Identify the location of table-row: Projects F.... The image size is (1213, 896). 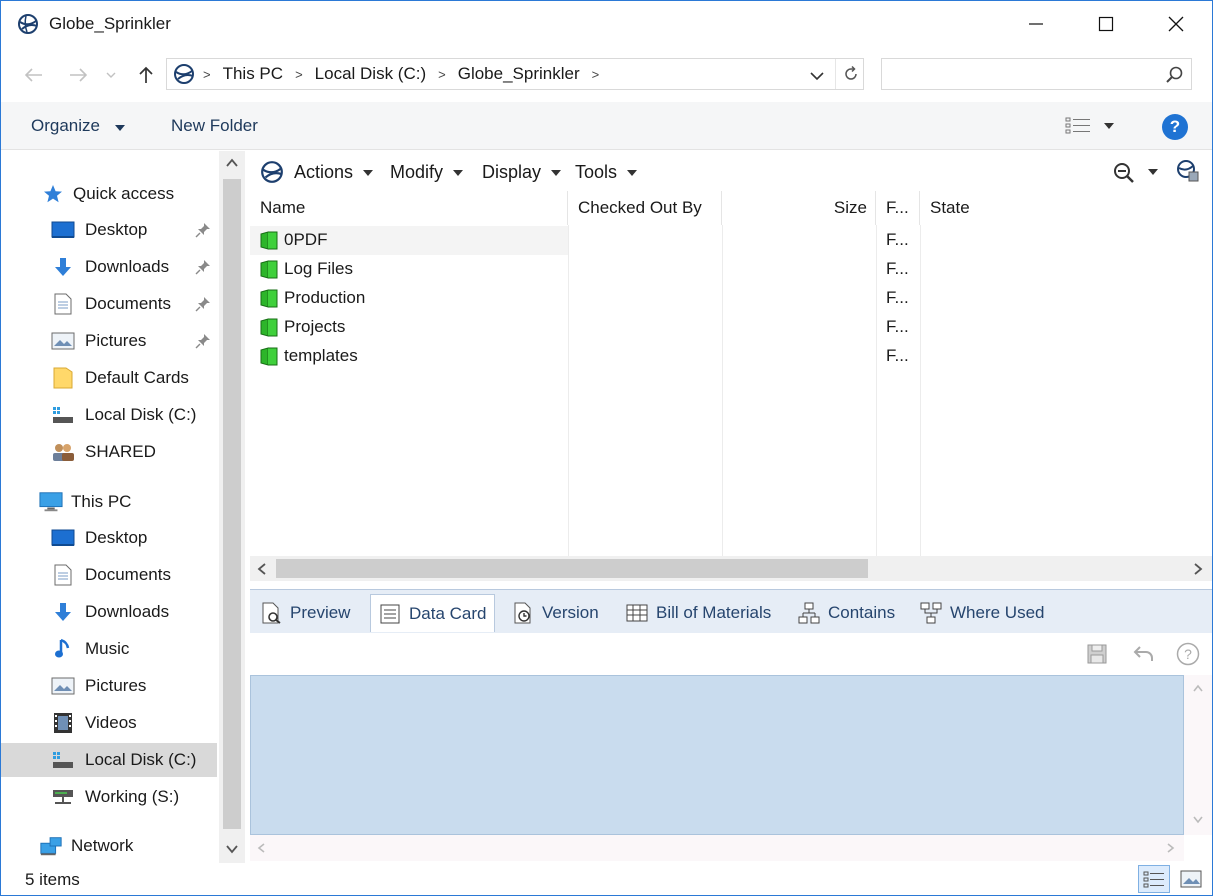
(730, 327).